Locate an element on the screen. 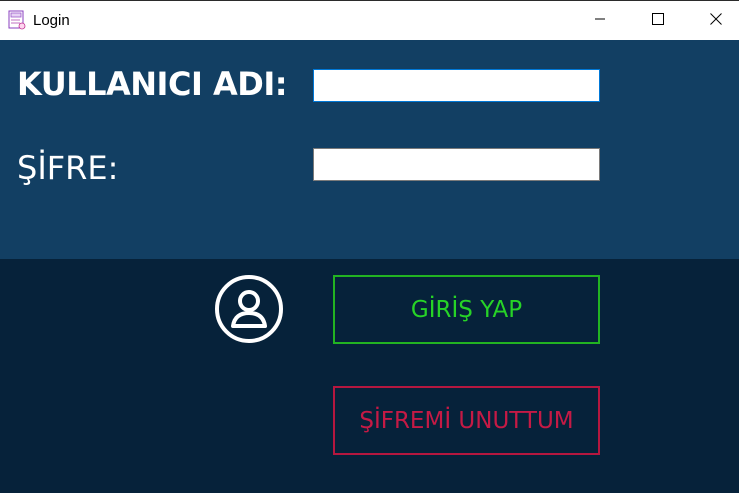  close-button is located at coordinates (713, 20).